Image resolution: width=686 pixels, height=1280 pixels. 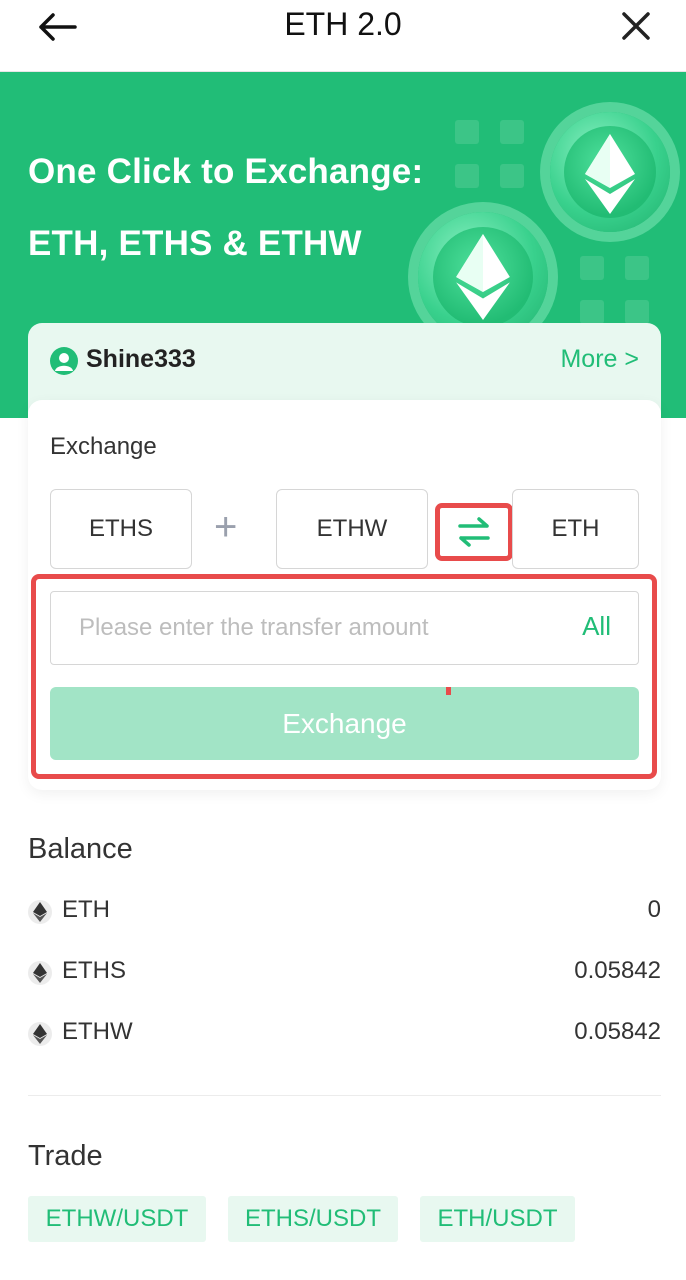 What do you see at coordinates (94, 970) in the screenshot?
I see `balance-token-name: ETHS` at bounding box center [94, 970].